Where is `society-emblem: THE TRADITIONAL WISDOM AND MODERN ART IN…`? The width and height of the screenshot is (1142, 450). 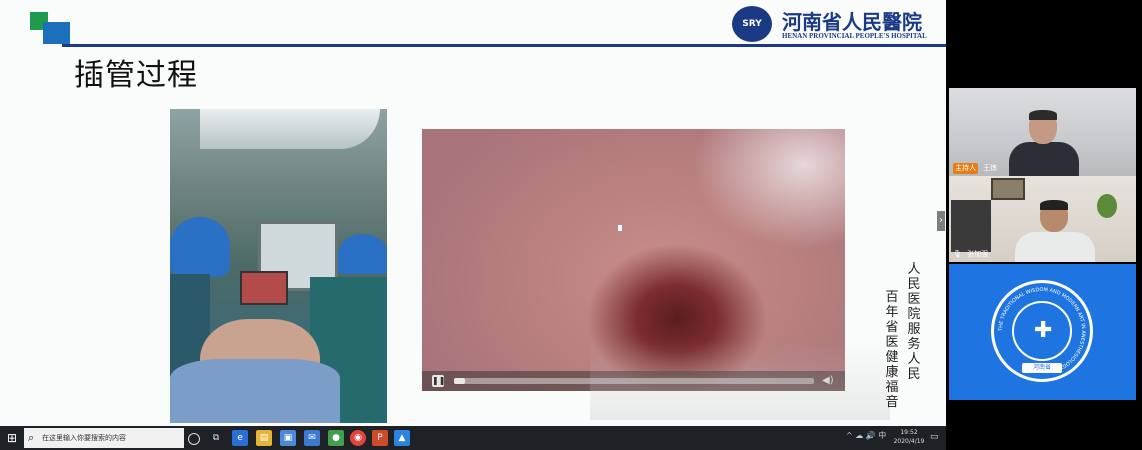 society-emblem: THE TRADITIONAL WISDOM AND MODERN ART IN… is located at coordinates (1042, 331).